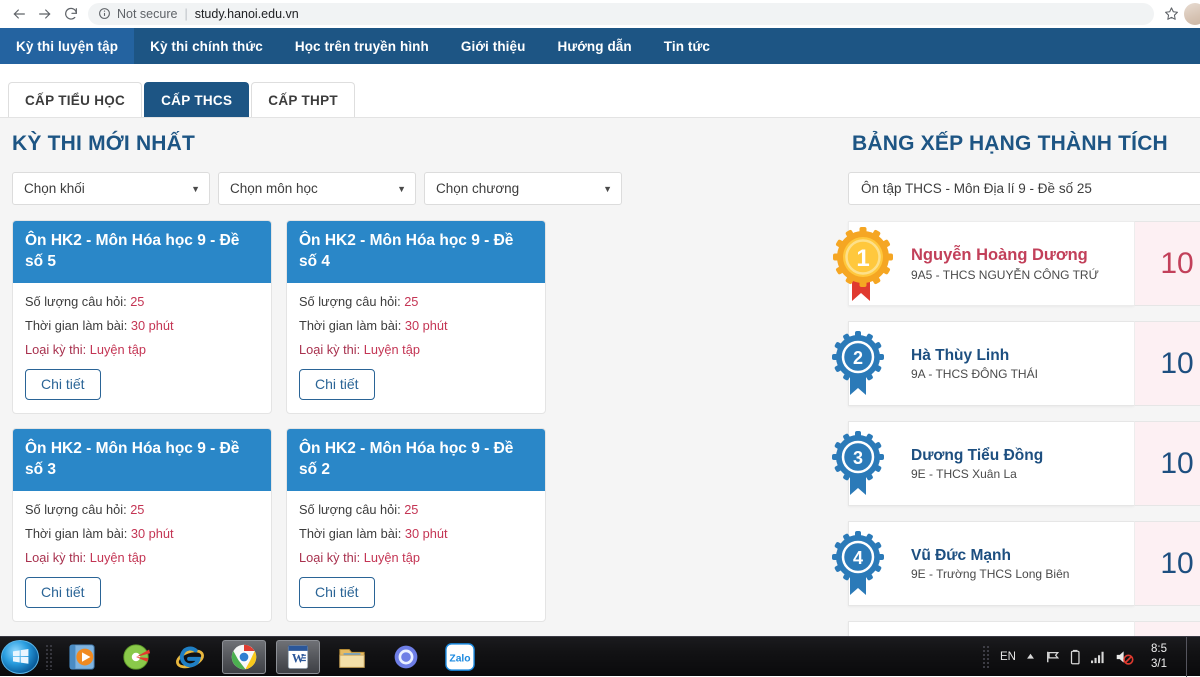  I want to click on tab-label: CẤP THPT, so click(303, 100).